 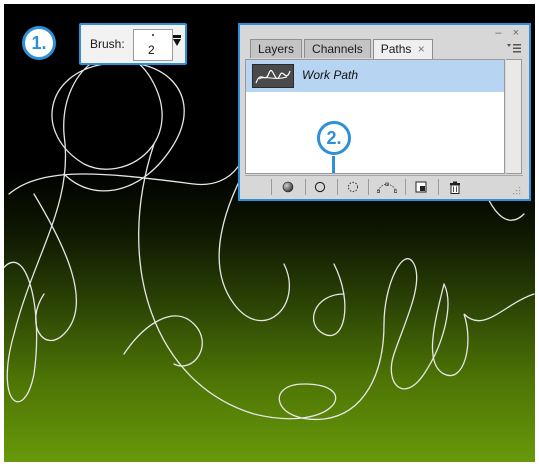 What do you see at coordinates (375, 116) in the screenshot?
I see `paths-list: Work Path` at bounding box center [375, 116].